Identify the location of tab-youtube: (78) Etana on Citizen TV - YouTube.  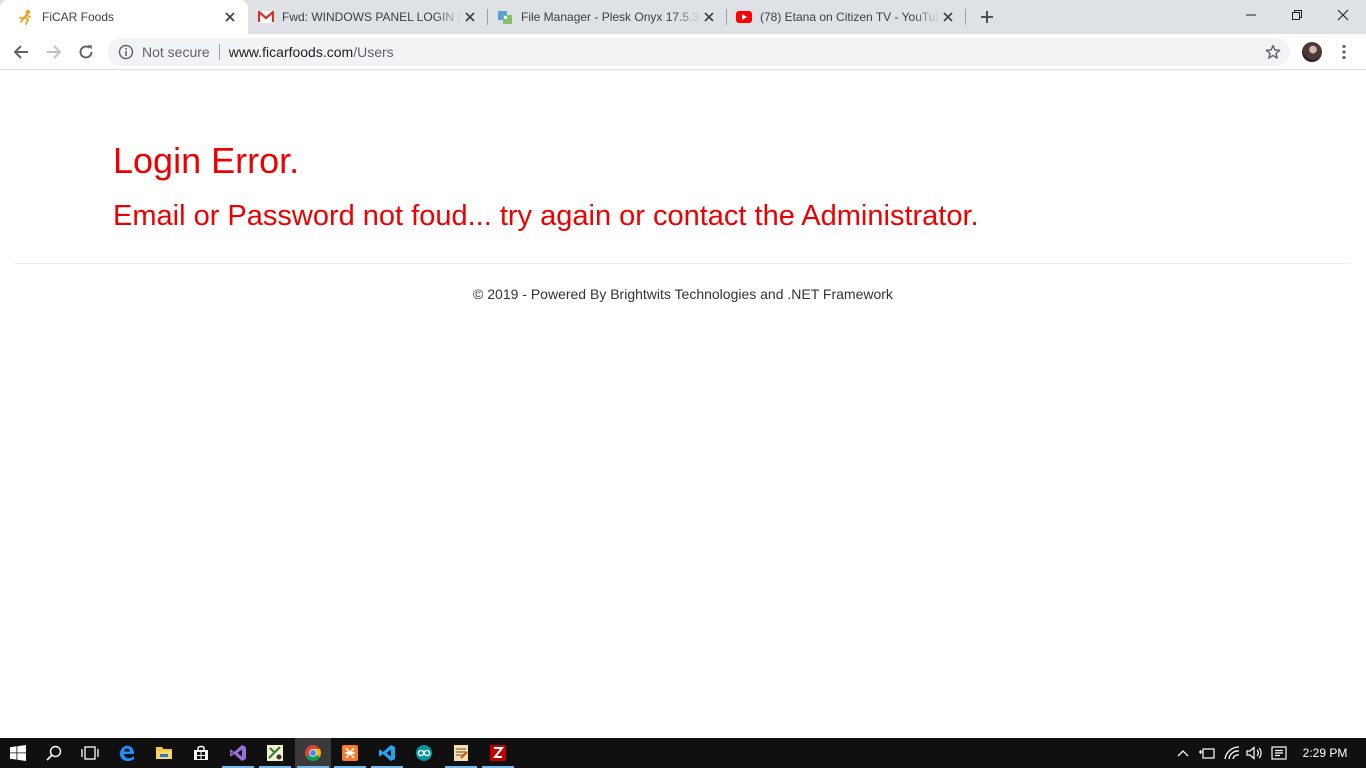
(842, 17).